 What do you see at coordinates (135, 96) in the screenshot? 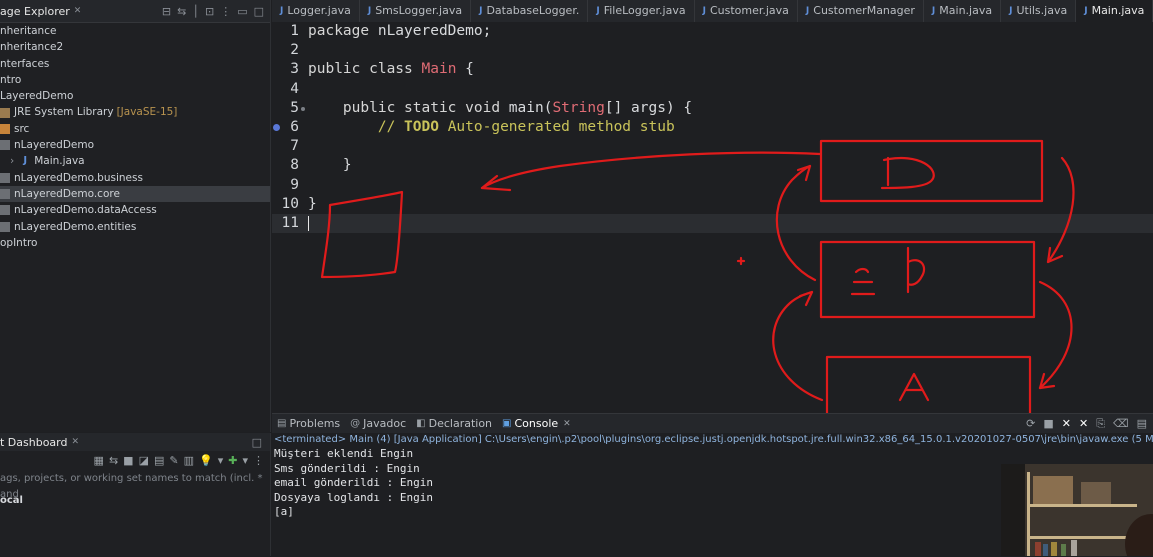
I see `tree-item: LayeredDemo` at bounding box center [135, 96].